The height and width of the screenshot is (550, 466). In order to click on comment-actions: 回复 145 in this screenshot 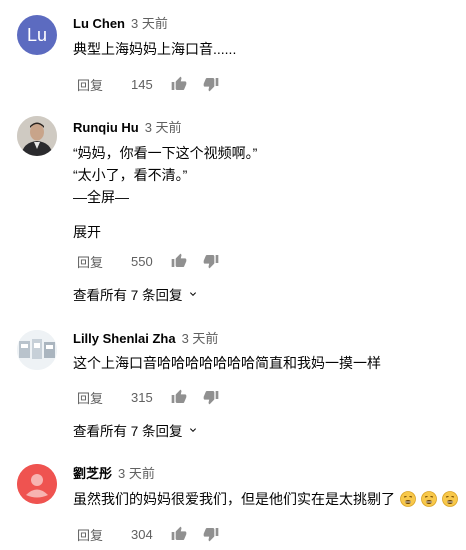, I will do `click(154, 84)`.